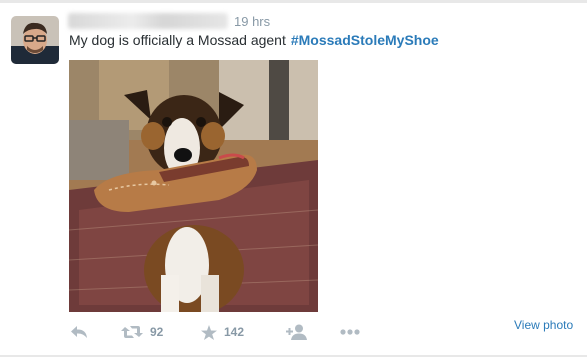  Describe the element at coordinates (222, 332) in the screenshot. I see `favorite-button: 142` at that location.